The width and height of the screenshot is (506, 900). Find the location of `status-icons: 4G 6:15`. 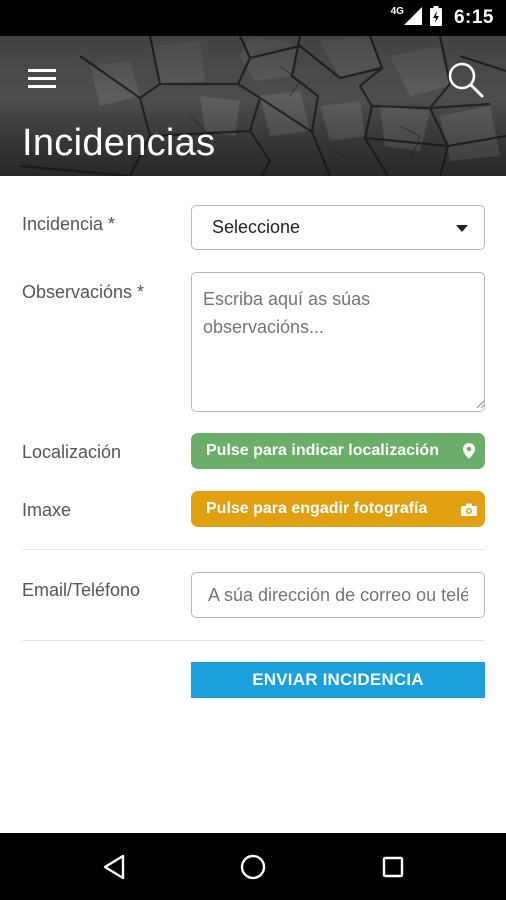

status-icons: 4G 6:15 is located at coordinates (442, 18).